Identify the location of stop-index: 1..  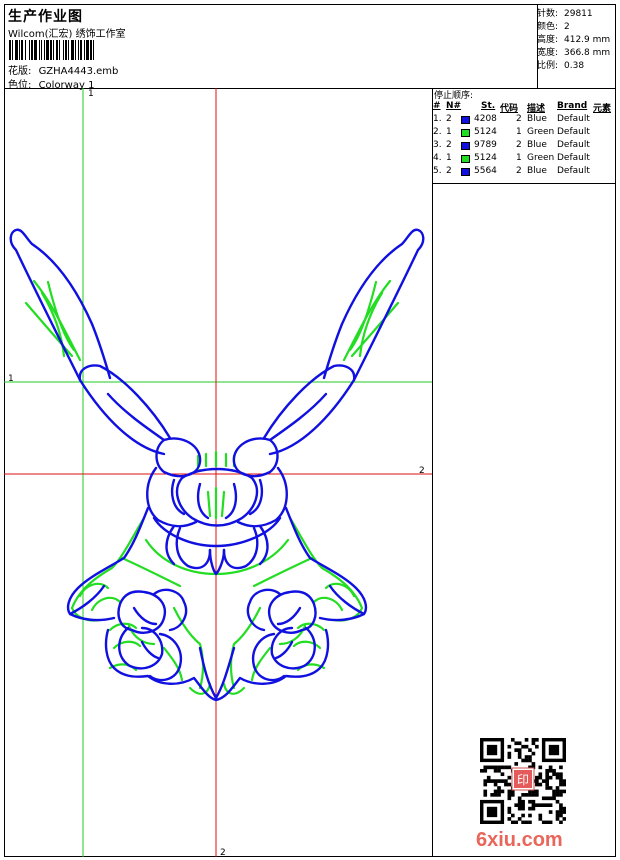
(437, 119).